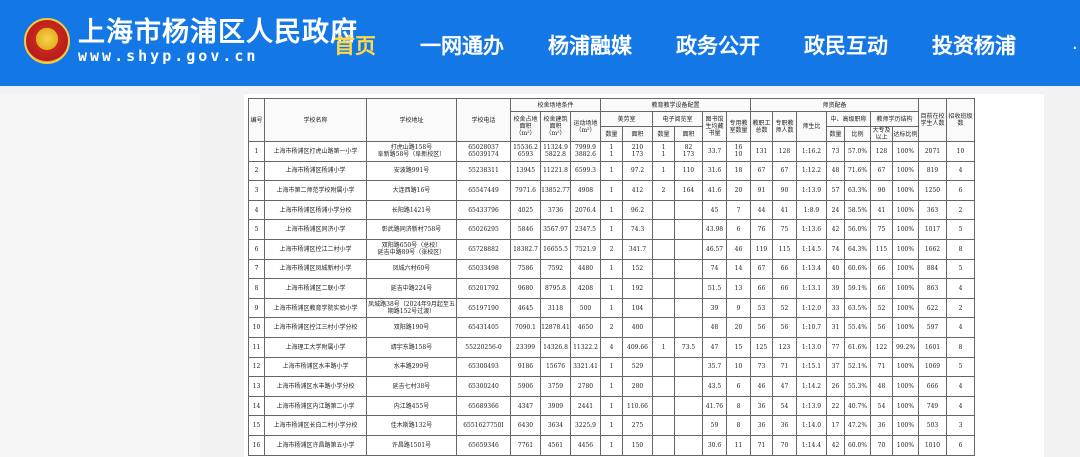 The image size is (1080, 457). Describe the element at coordinates (784, 126) in the screenshot. I see `th-teachers: 专职教师人数` at that location.